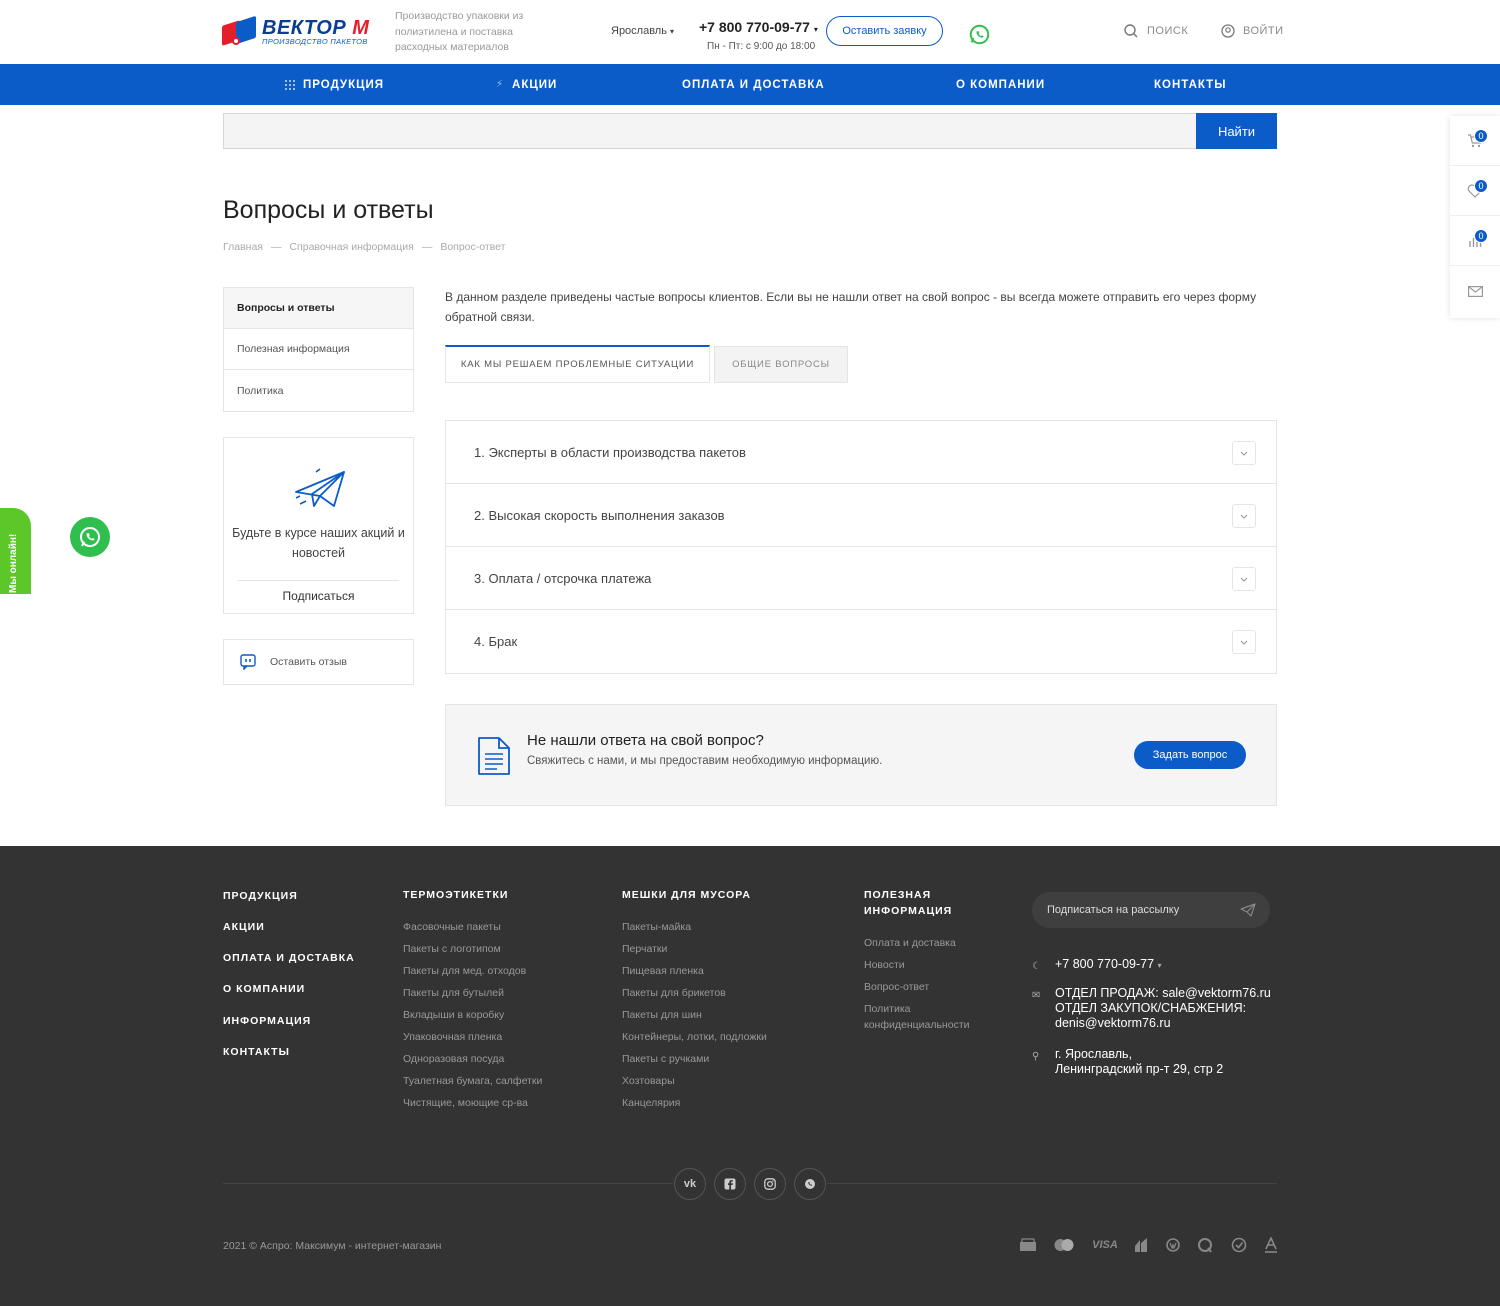 This screenshot has height=1306, width=1500. Describe the element at coordinates (90, 537) in the screenshot. I see `whatsapp-float-button` at that location.